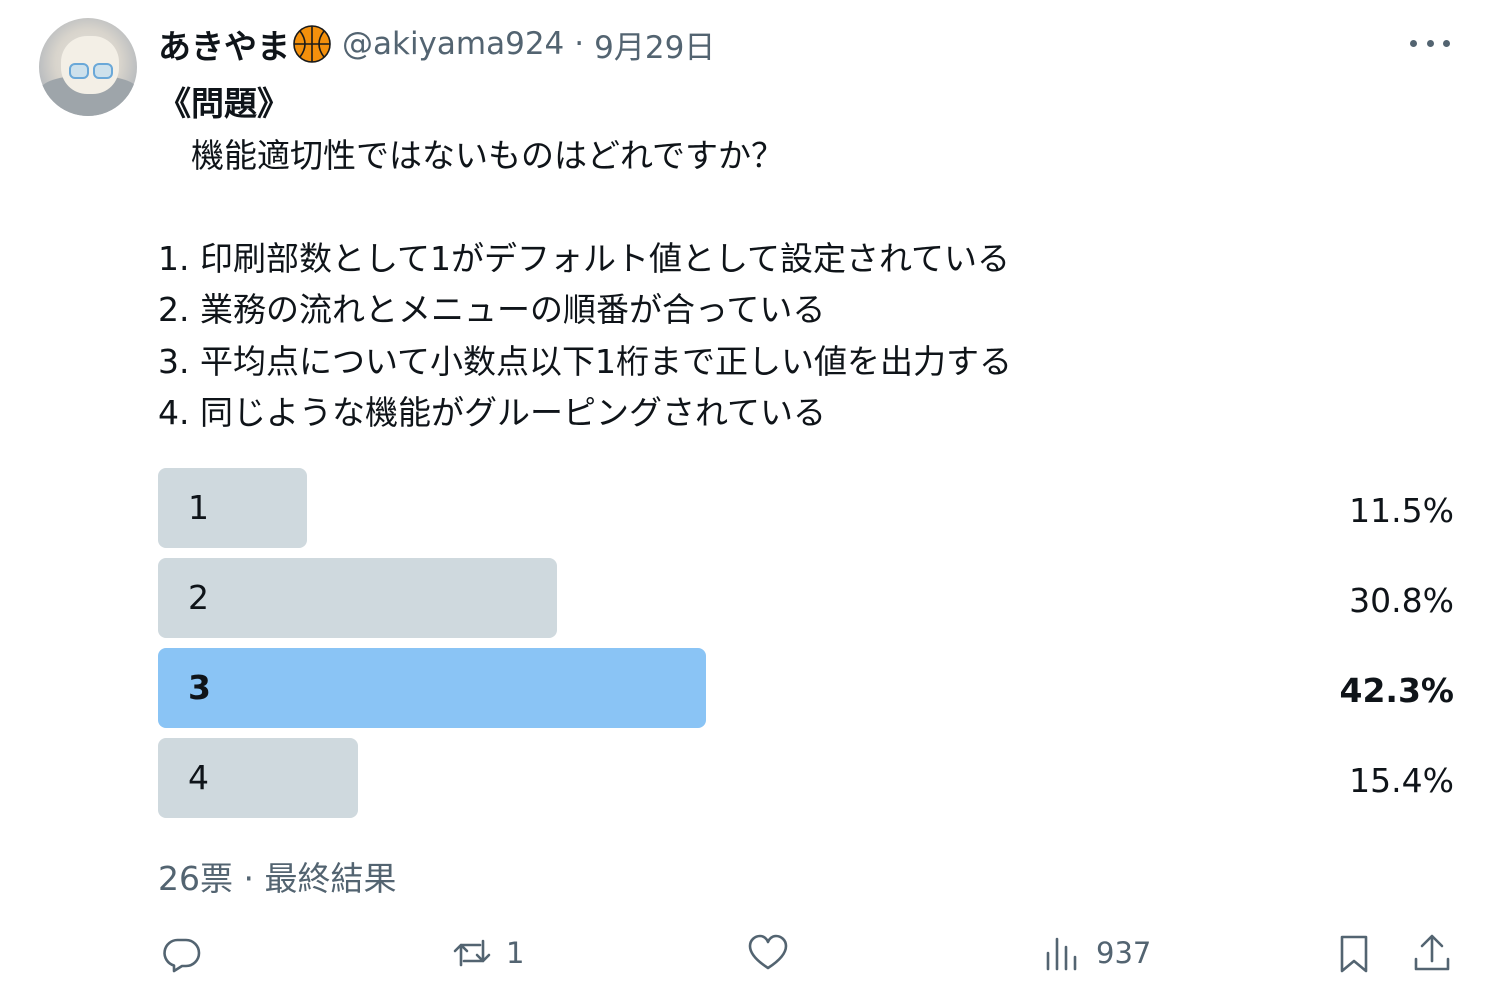 The height and width of the screenshot is (988, 1497). What do you see at coordinates (515, 953) in the screenshot?
I see `retweet-count: 1` at bounding box center [515, 953].